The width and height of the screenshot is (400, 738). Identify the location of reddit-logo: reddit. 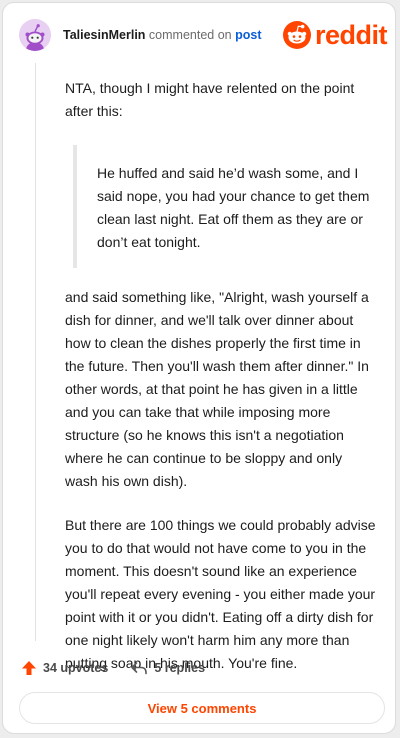
(335, 34).